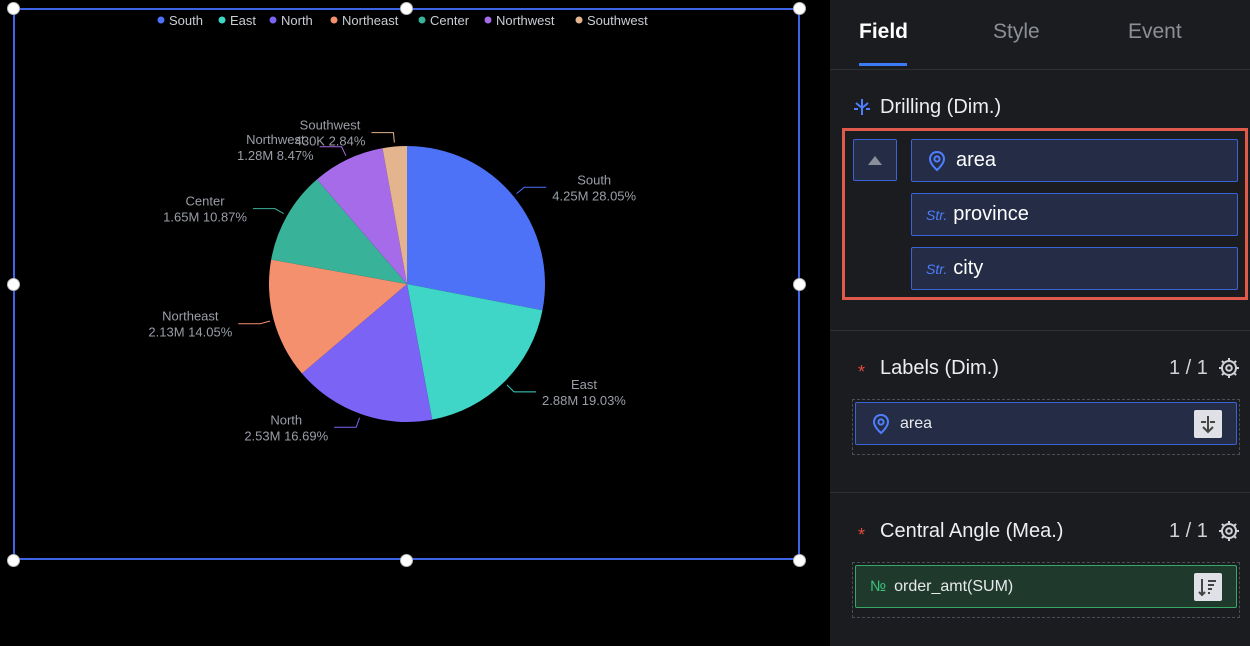 This screenshot has width=1250, height=646. What do you see at coordinates (1046, 586) in the screenshot?
I see `central-angle-field: № order_amt(SUM)` at bounding box center [1046, 586].